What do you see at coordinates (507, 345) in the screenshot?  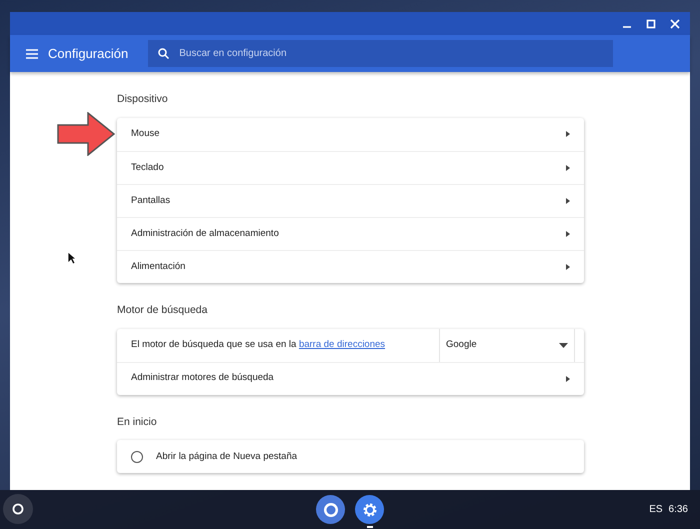 I see `search-engine-dropdown: Google` at bounding box center [507, 345].